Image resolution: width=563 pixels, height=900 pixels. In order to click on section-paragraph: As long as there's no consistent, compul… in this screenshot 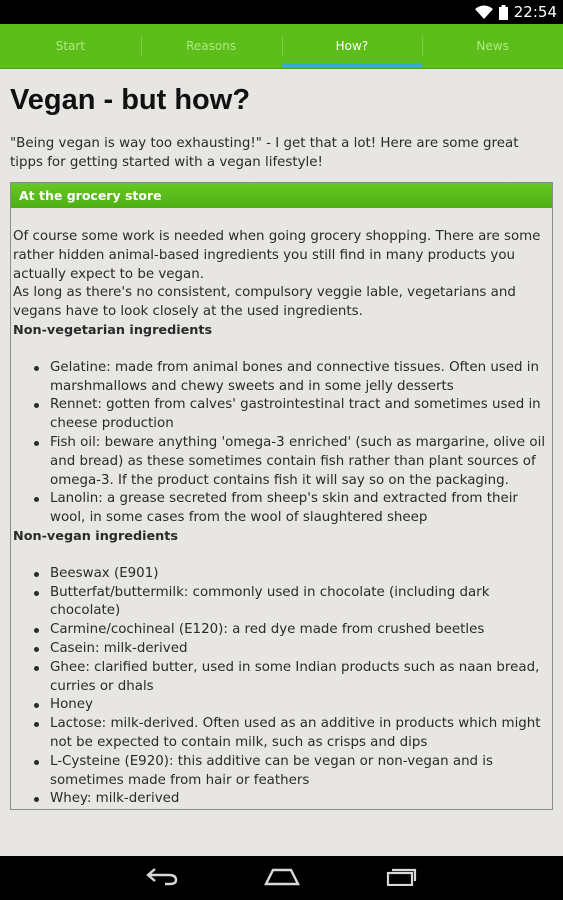, I will do `click(264, 302)`.